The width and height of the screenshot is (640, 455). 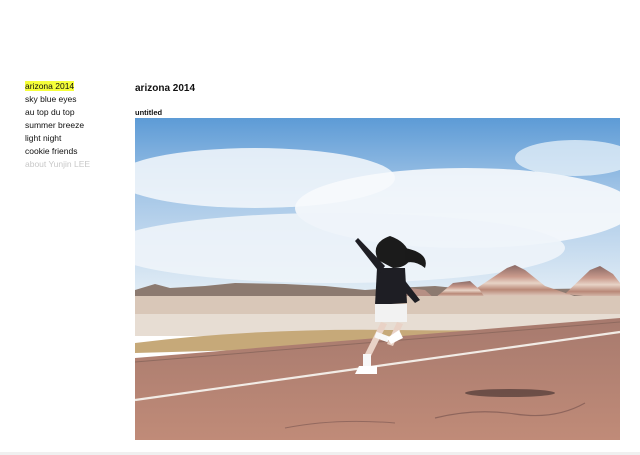 What do you see at coordinates (51, 151) in the screenshot?
I see `sidebar-item-label: cookie friends` at bounding box center [51, 151].